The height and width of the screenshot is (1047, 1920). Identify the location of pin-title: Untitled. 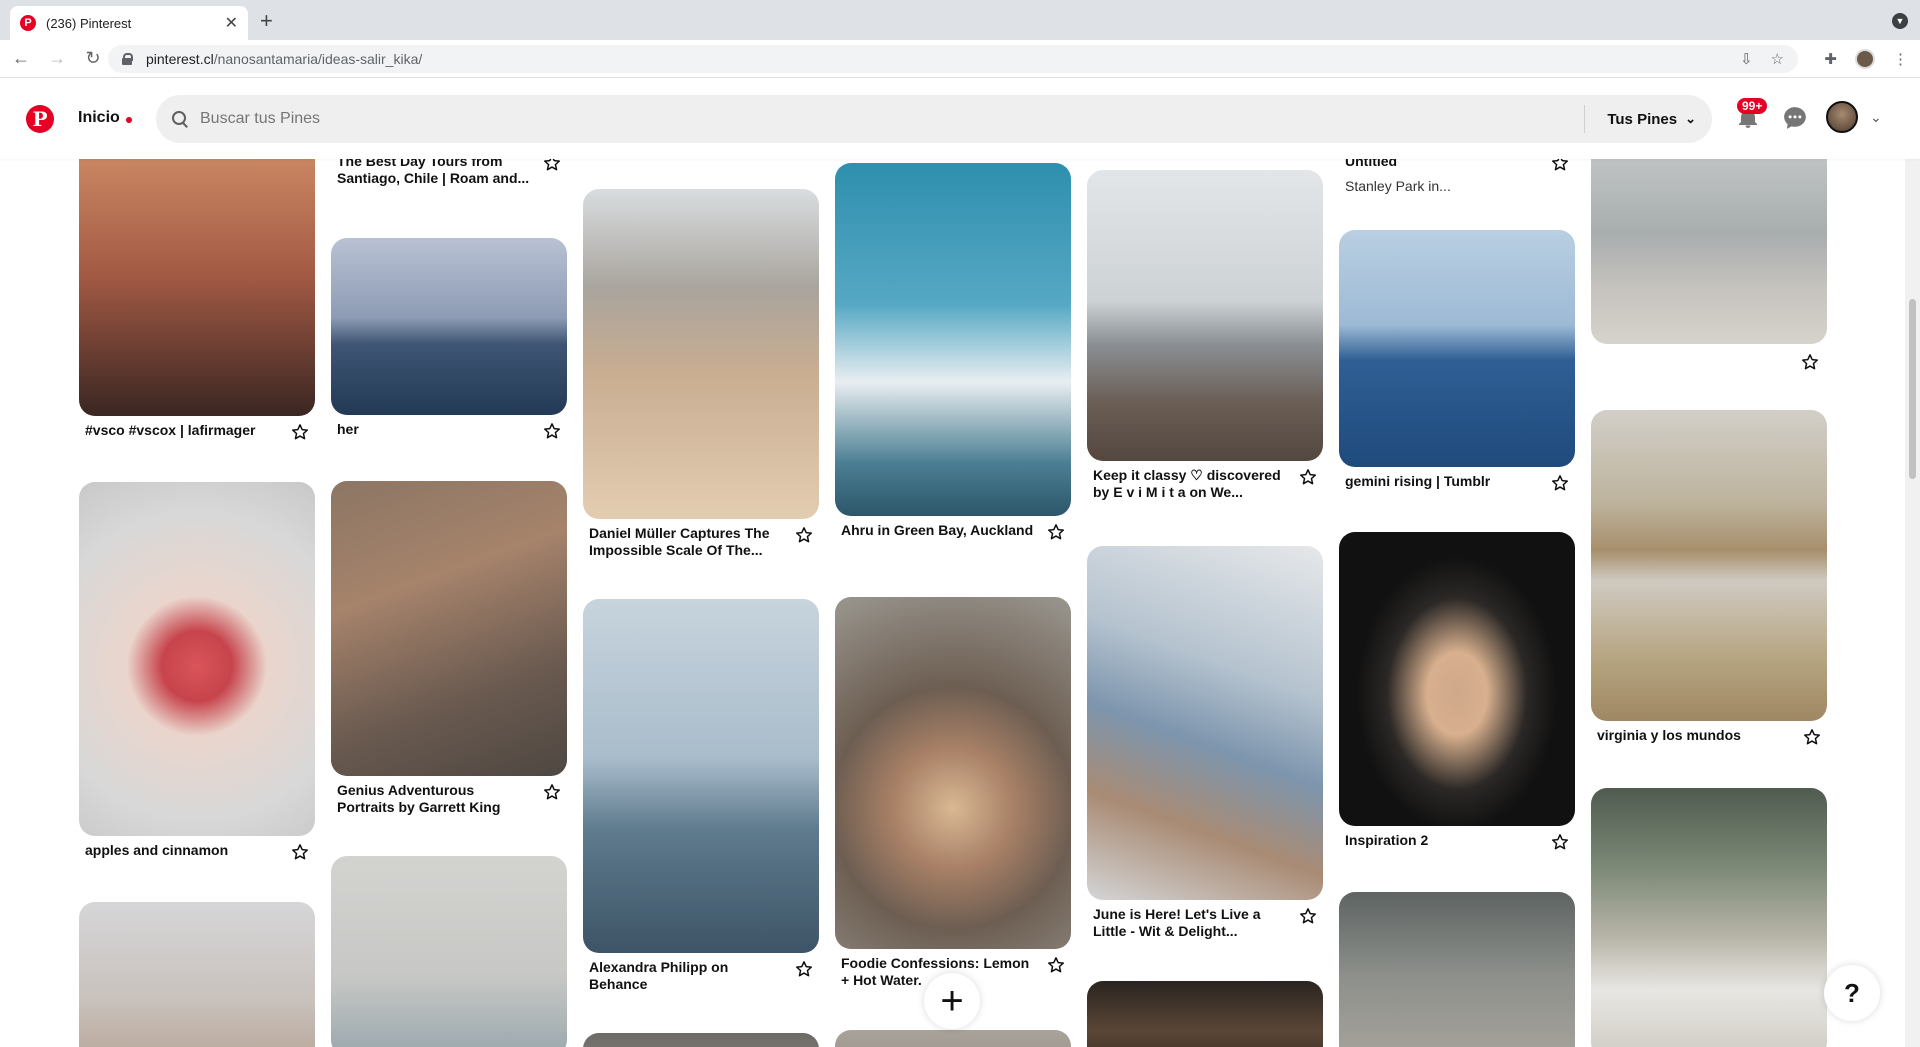
(1371, 164).